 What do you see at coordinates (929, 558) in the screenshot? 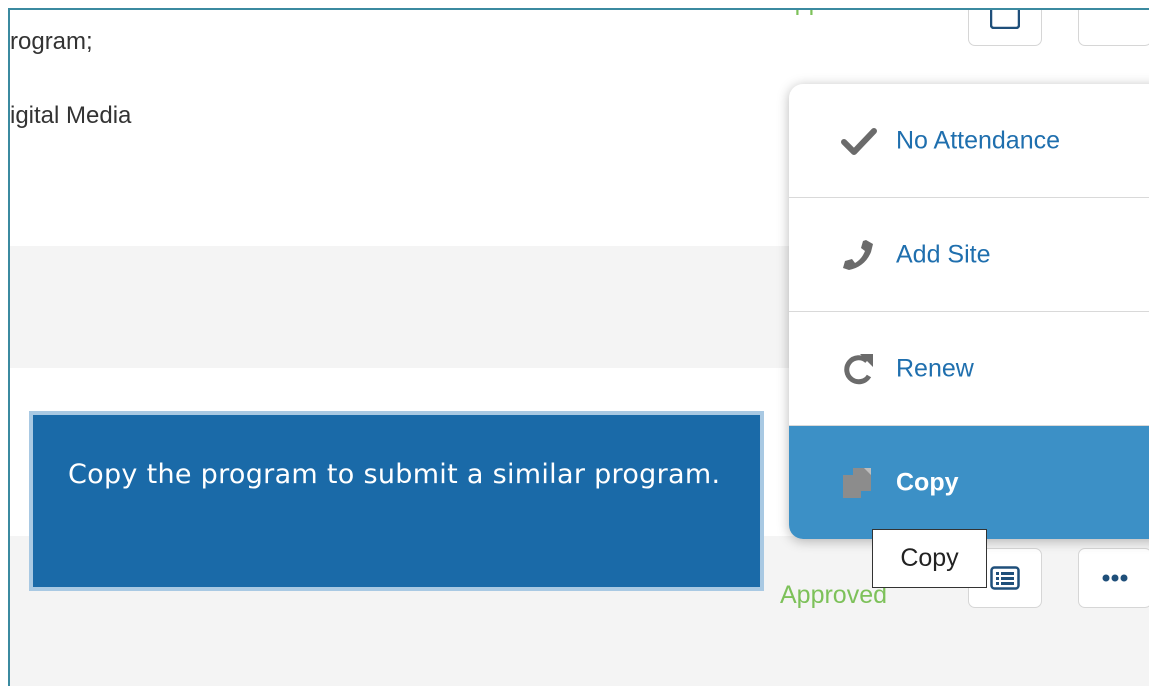
I see `copy-tooltip: Copy` at bounding box center [929, 558].